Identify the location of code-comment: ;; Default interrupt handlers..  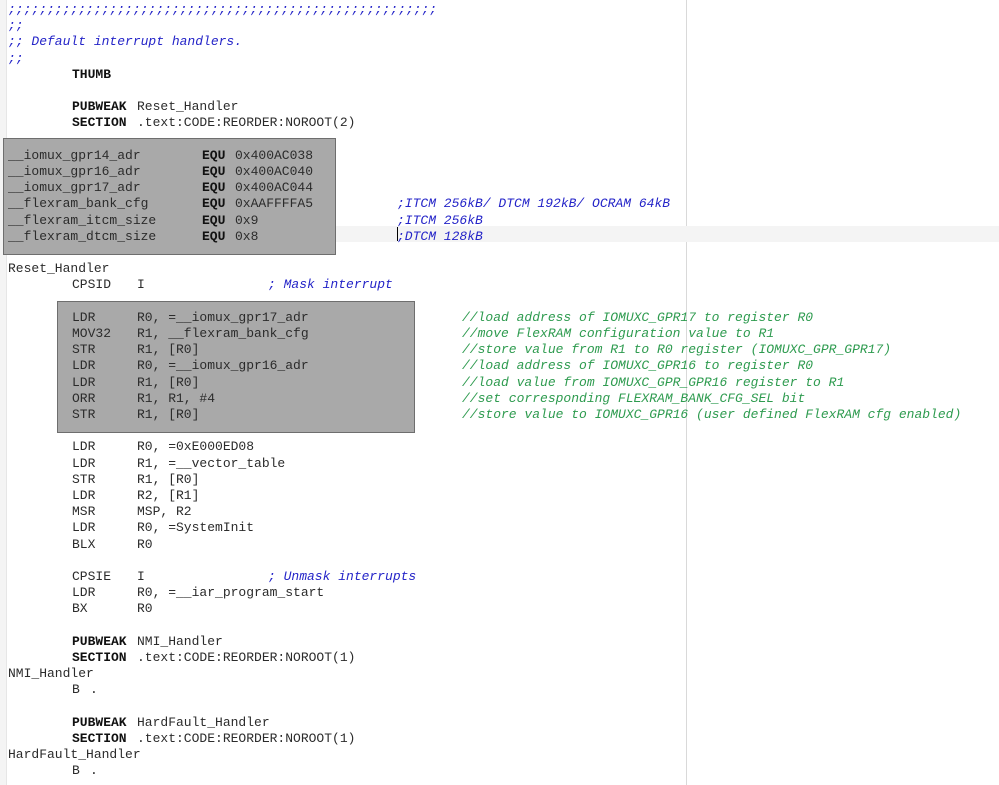
(125, 42).